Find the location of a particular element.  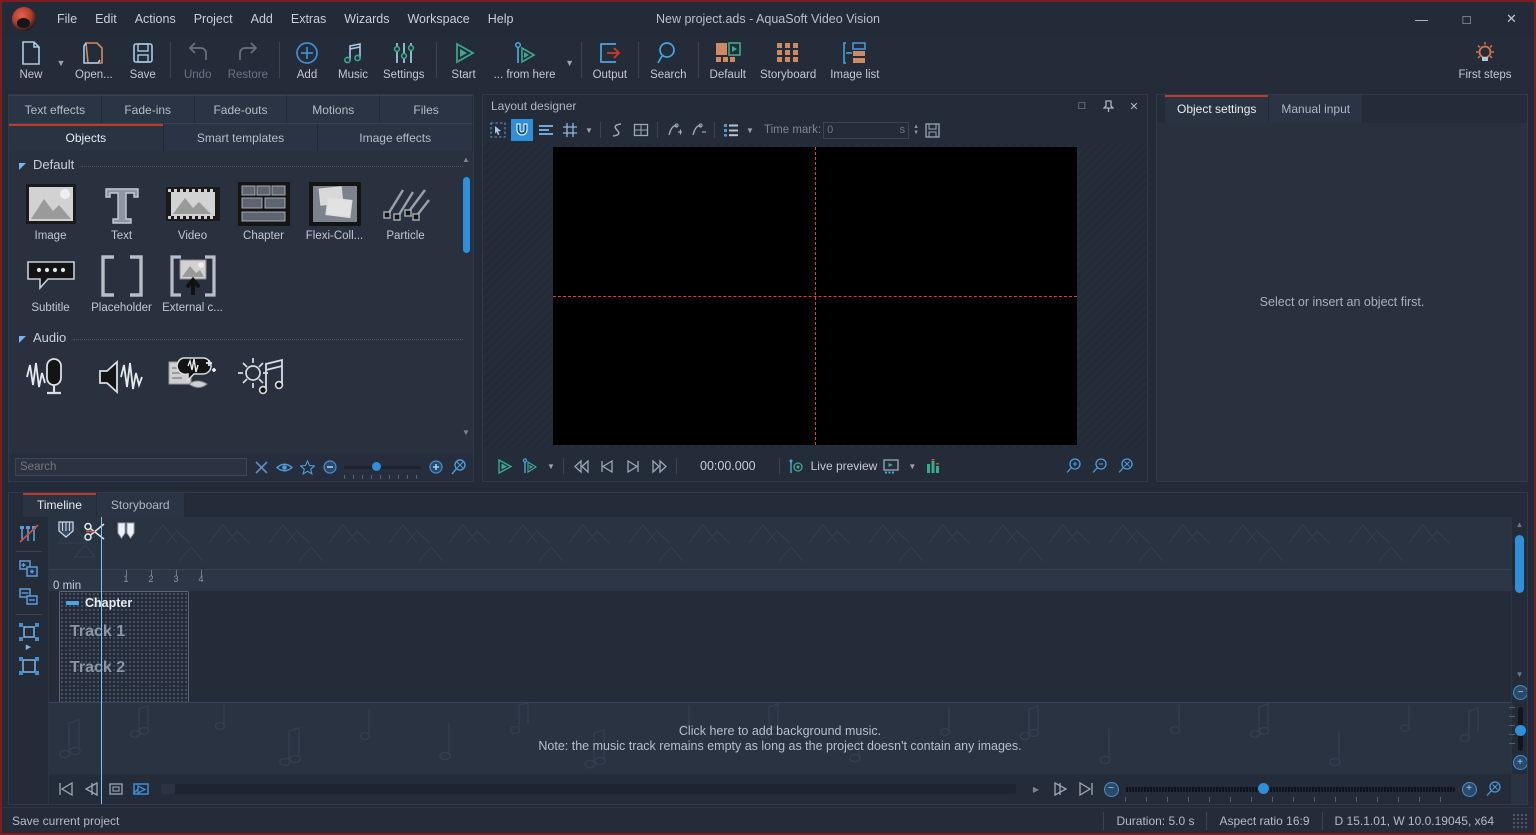

play-from-here-button is located at coordinates (530, 466).